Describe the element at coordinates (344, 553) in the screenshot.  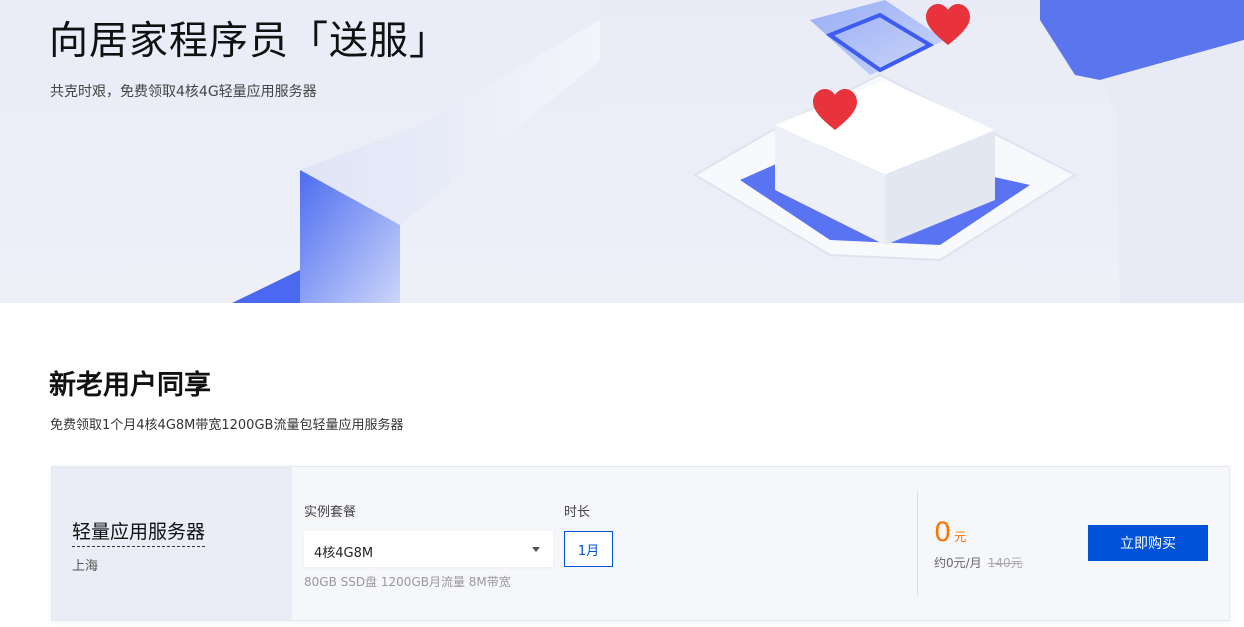
I see `plan-select-value: 4核4G8M` at that location.